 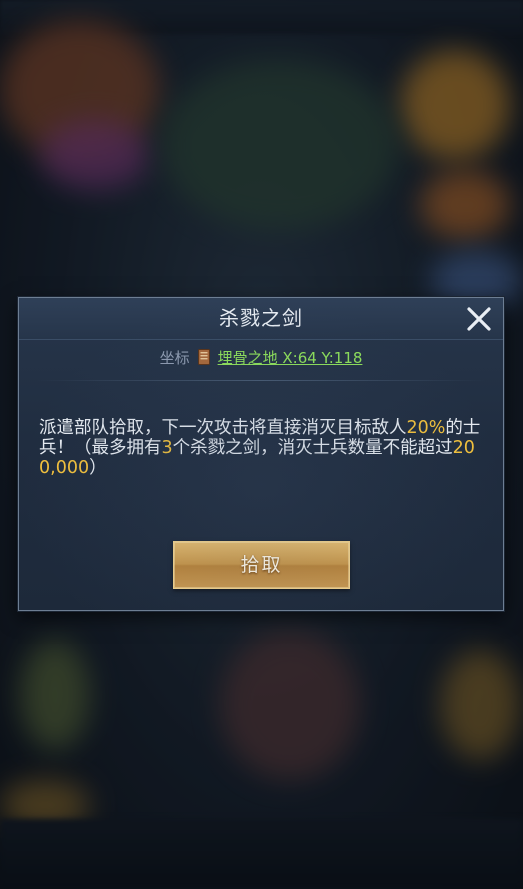 I want to click on close-icon, so click(x=479, y=319).